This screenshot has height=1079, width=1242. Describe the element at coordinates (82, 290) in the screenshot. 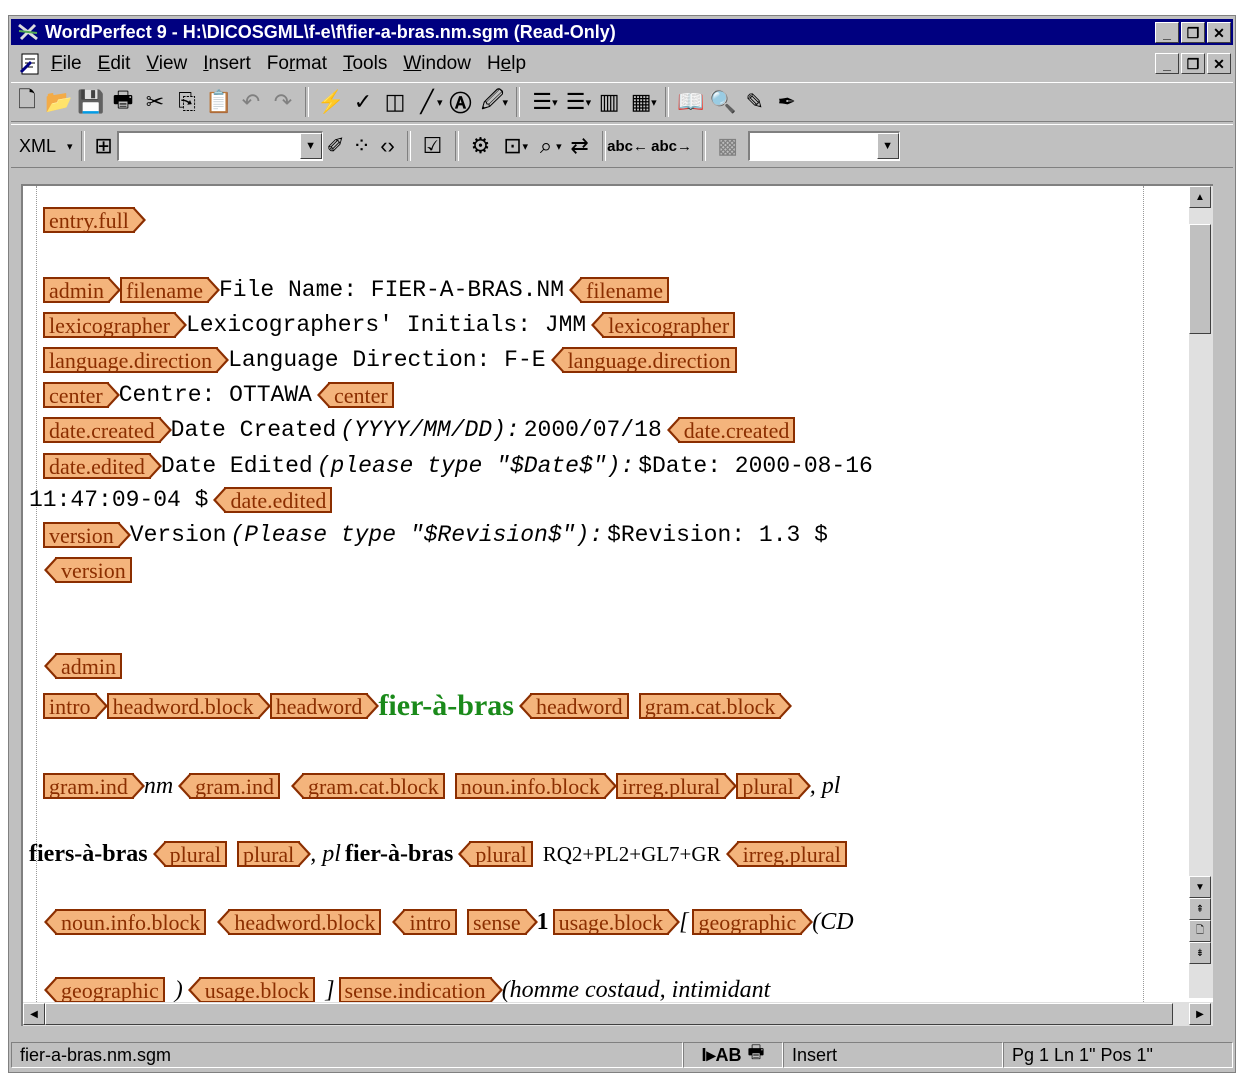

I see `tag-start: admin` at that location.